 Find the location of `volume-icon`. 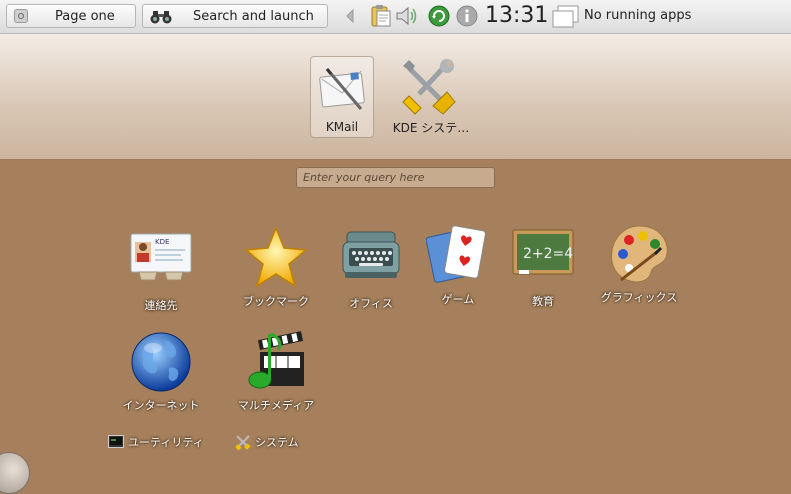

volume-icon is located at coordinates (407, 16).